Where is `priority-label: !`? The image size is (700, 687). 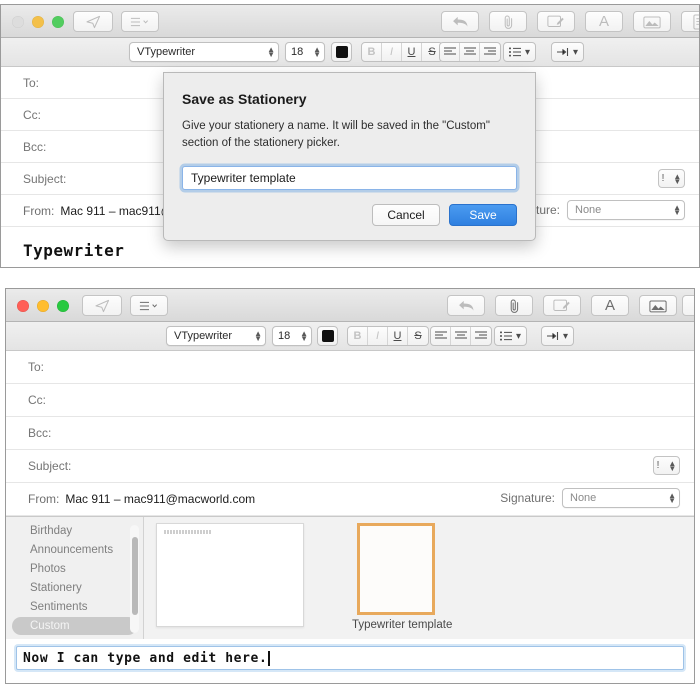 priority-label: ! is located at coordinates (663, 178).